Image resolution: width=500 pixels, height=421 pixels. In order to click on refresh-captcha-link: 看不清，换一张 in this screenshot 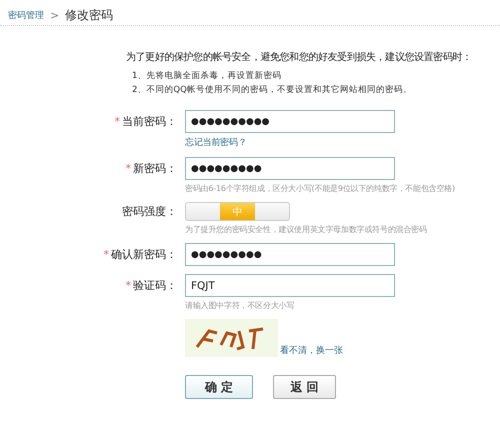, I will do `click(311, 350)`.